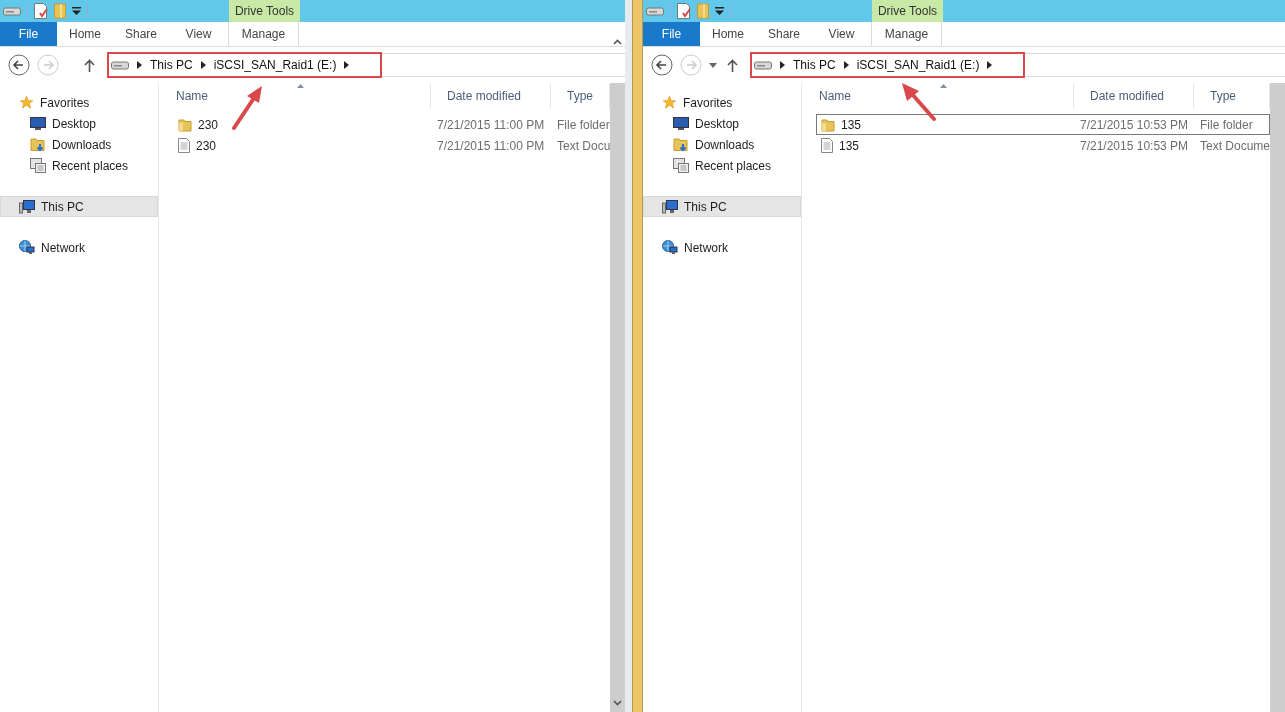 This screenshot has height=712, width=1285. Describe the element at coordinates (1043, 124) in the screenshot. I see `file-row: 135 7/21/2015 10:53 PM File folder` at that location.